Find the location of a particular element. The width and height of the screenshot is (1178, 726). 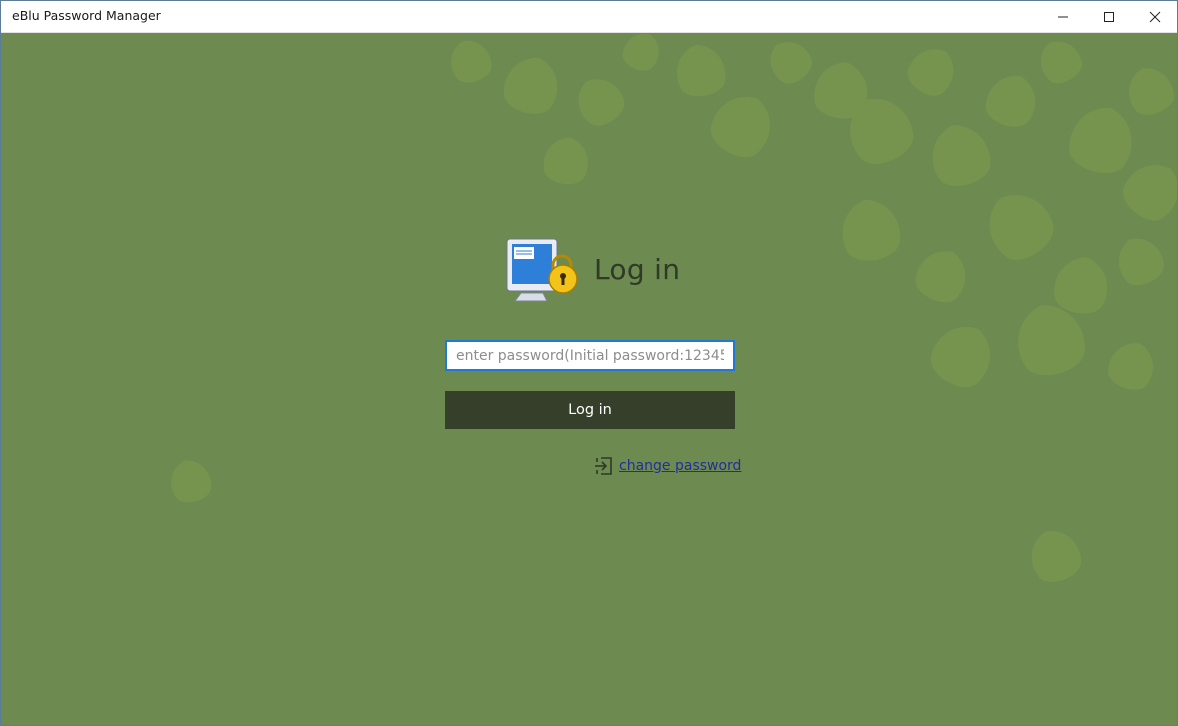

password-input is located at coordinates (590, 355).